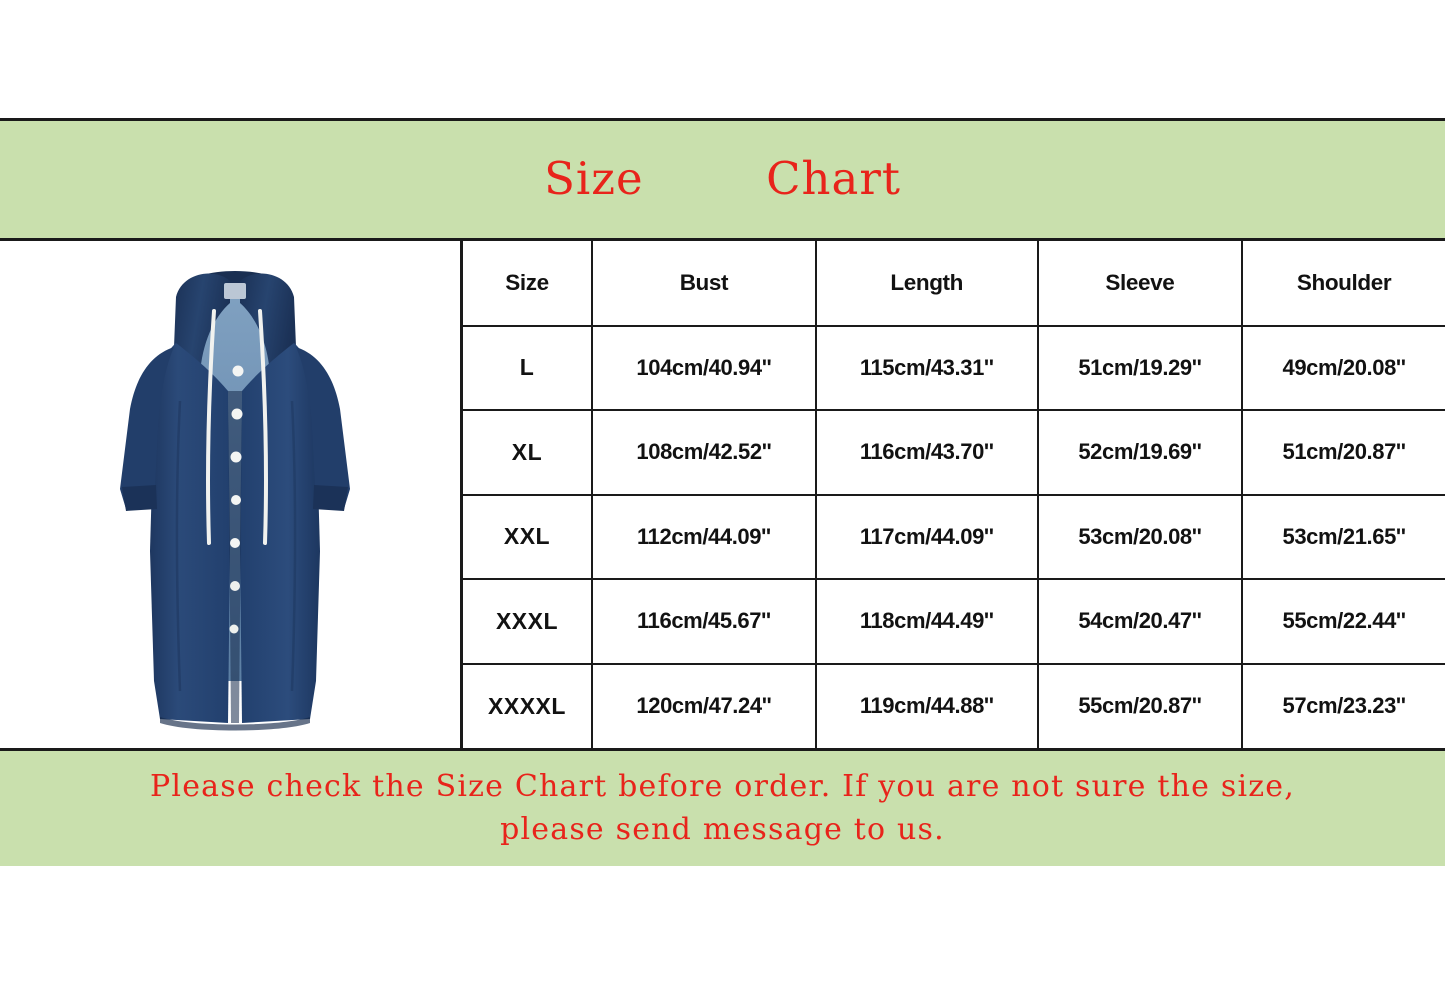 Image resolution: width=1445 pixels, height=993 pixels. What do you see at coordinates (1140, 284) in the screenshot?
I see `column-header-sleeve: Sleeve` at bounding box center [1140, 284].